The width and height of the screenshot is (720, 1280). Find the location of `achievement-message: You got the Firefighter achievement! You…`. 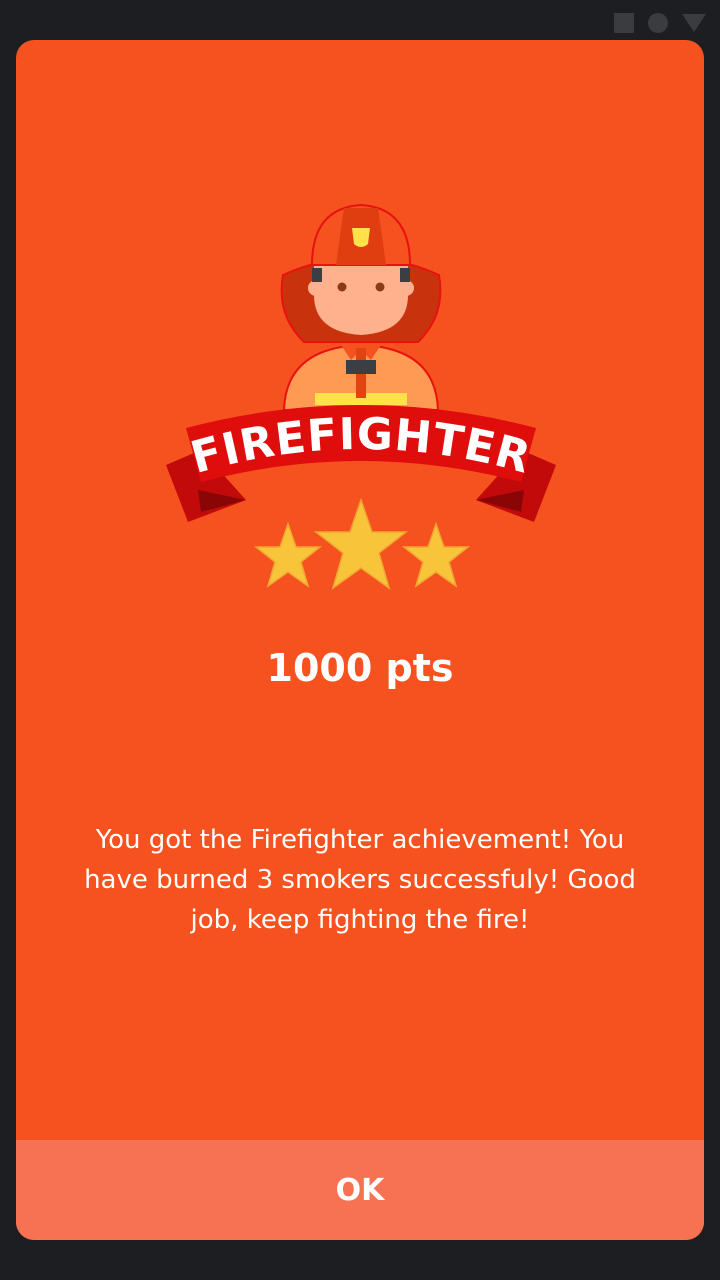

achievement-message: You got the Firefighter achievement! You… is located at coordinates (360, 880).